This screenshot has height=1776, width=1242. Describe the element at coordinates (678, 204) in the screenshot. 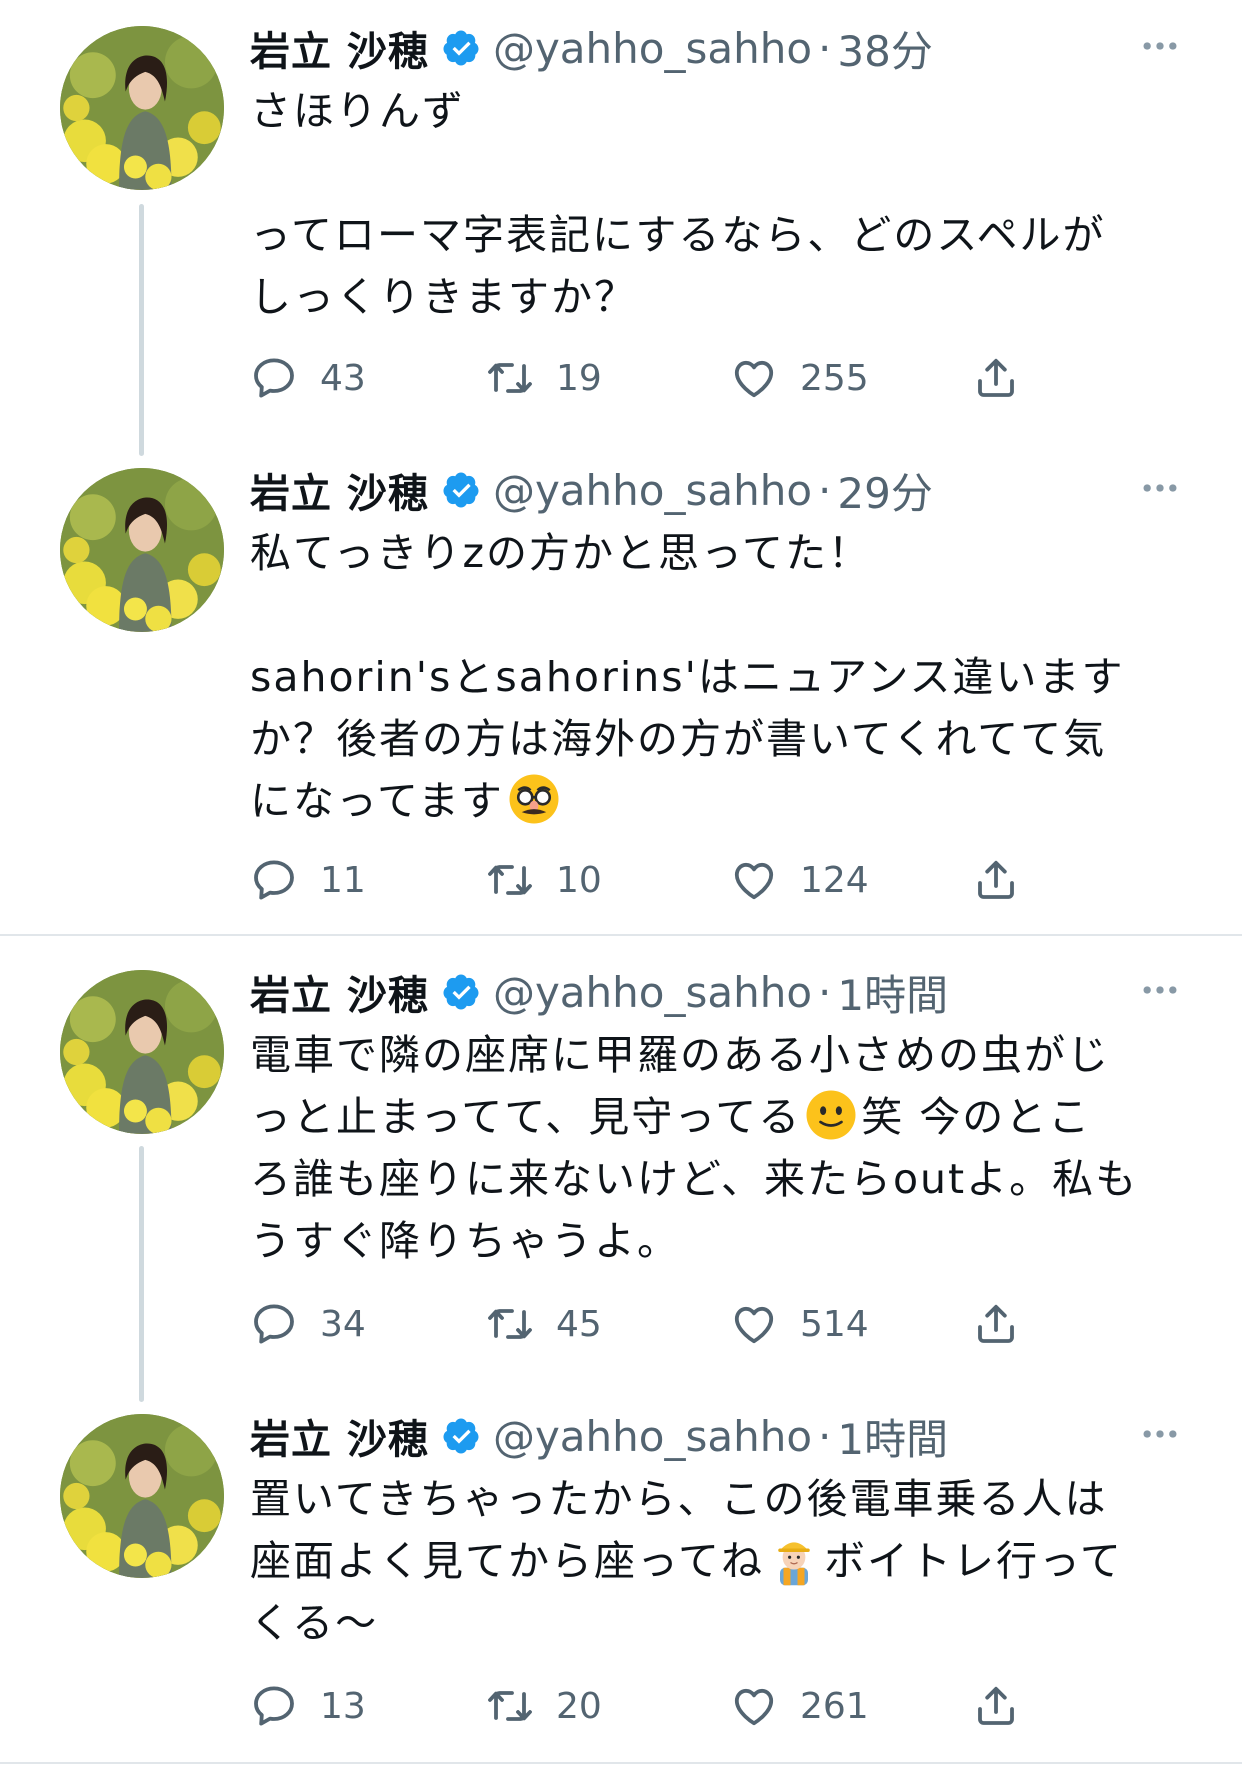

I see `tweet-text-segment: さほりんず ってローマ字表記にするなら、どのスペルが しっくりきますか？` at that location.